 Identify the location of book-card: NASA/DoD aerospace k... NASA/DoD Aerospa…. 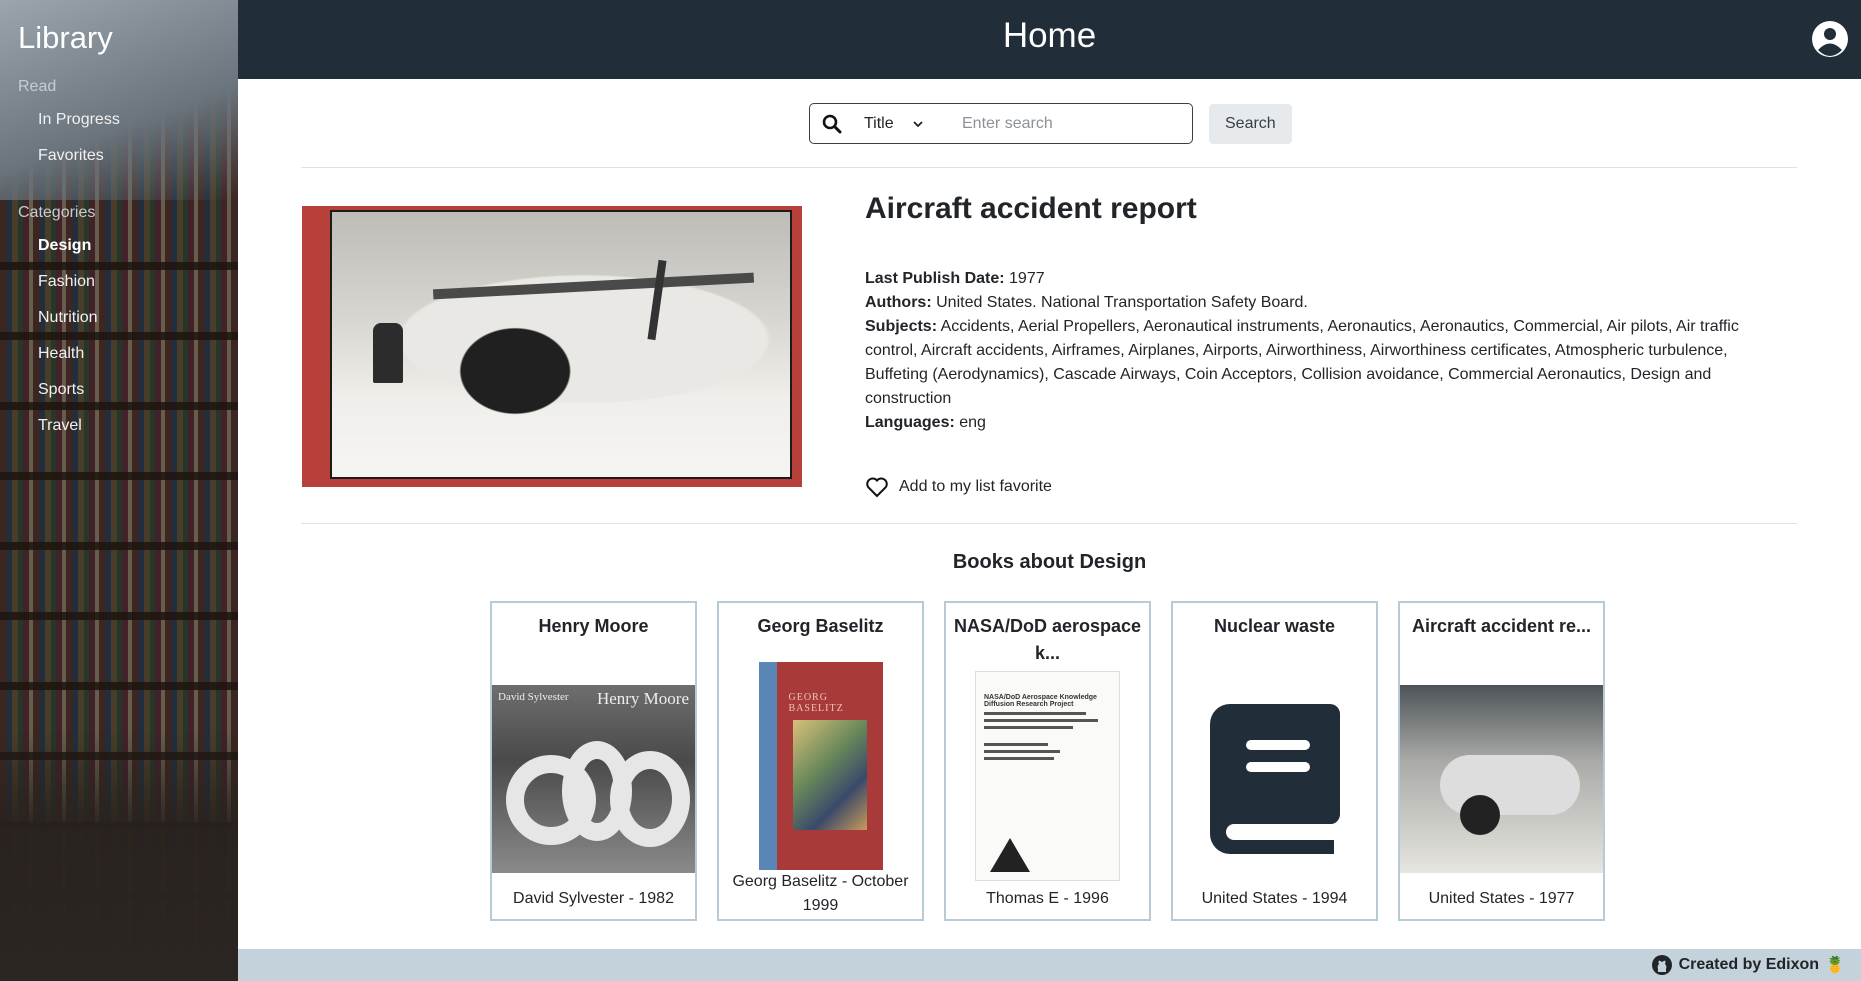
(1047, 761).